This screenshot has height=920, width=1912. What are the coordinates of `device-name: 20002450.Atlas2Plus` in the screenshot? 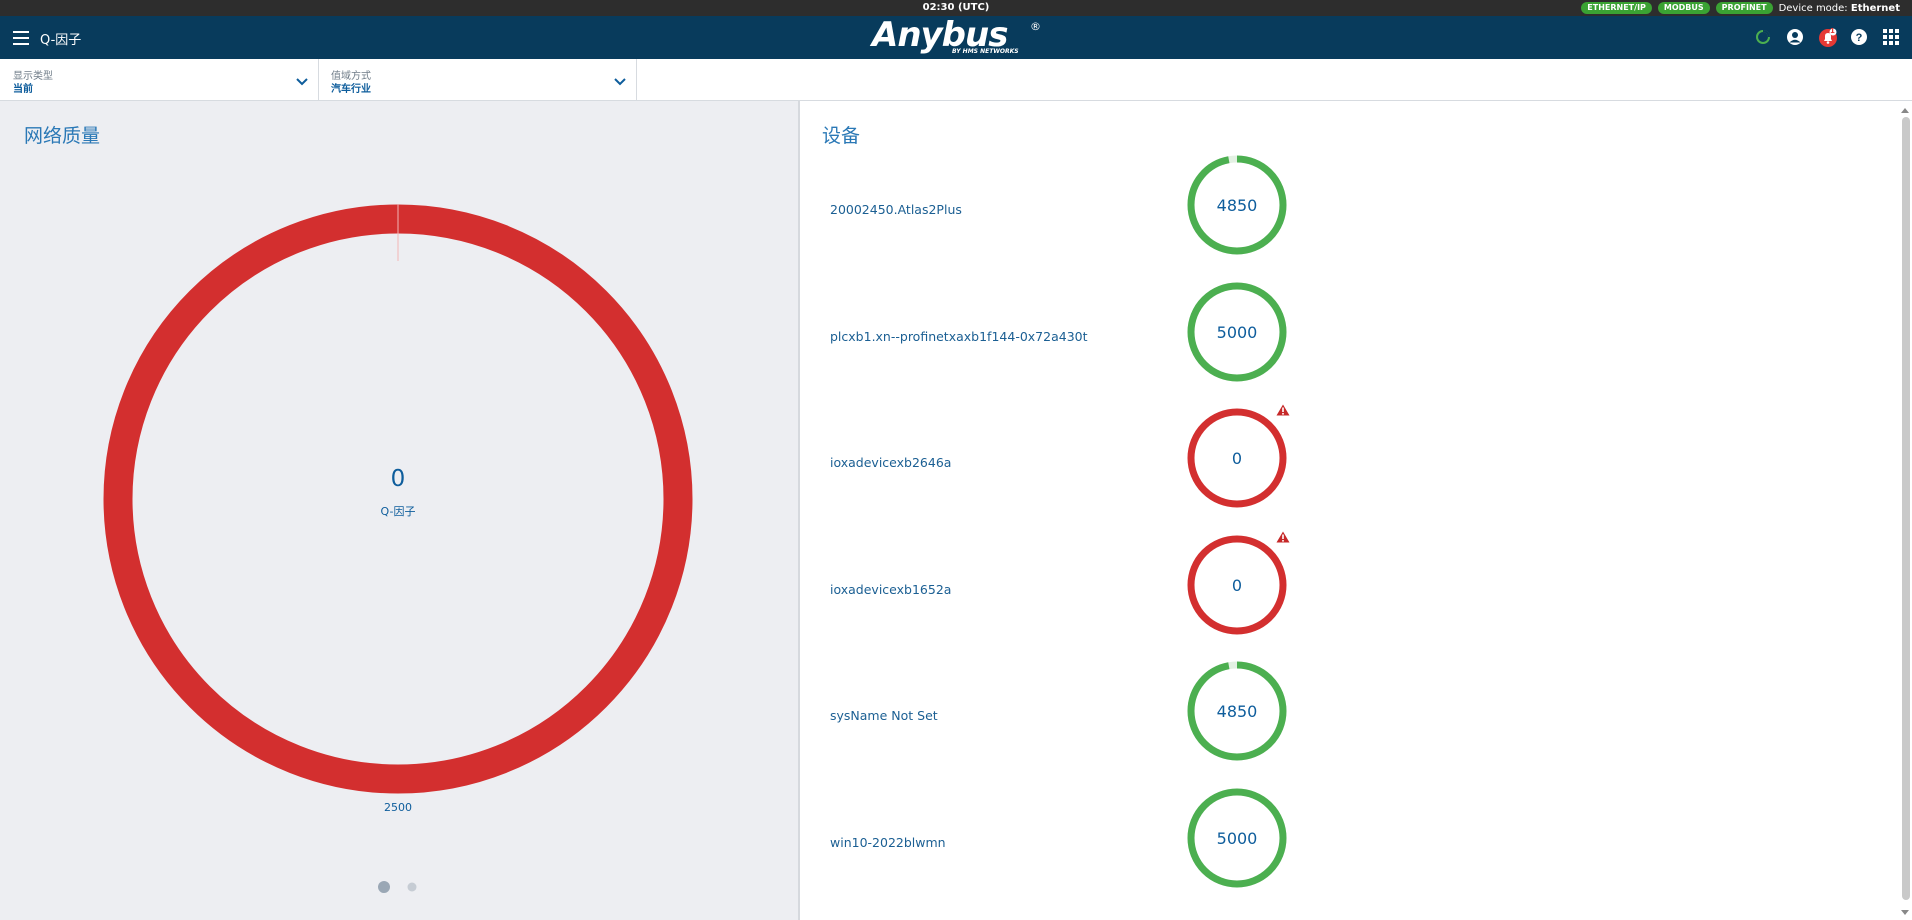 It's located at (896, 209).